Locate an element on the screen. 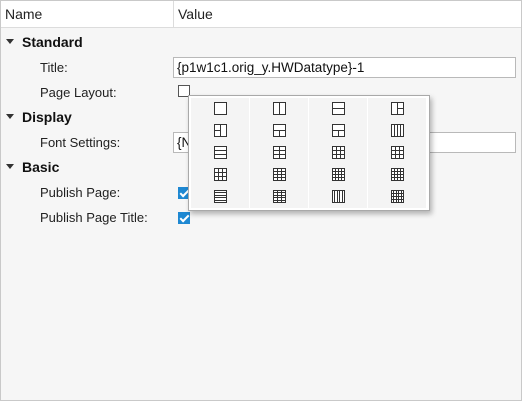  value-column-header: Value is located at coordinates (195, 14).